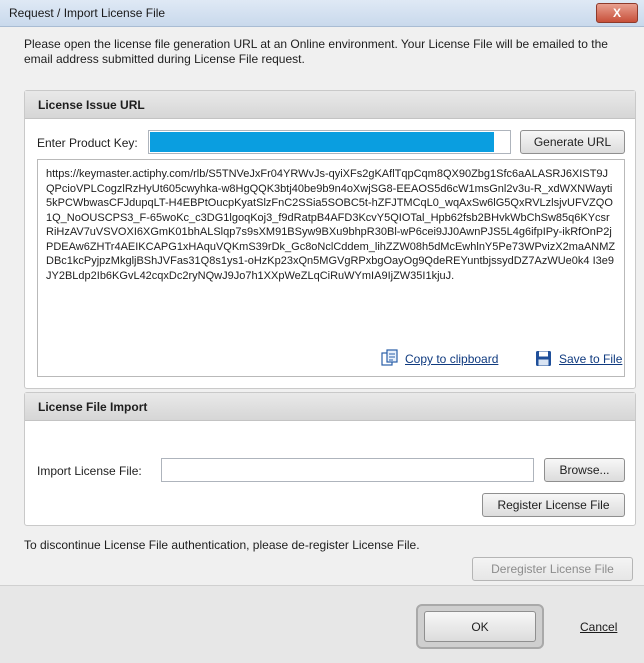 The width and height of the screenshot is (644, 663). Describe the element at coordinates (590, 359) in the screenshot. I see `save-to-file-link: Save to File` at that location.